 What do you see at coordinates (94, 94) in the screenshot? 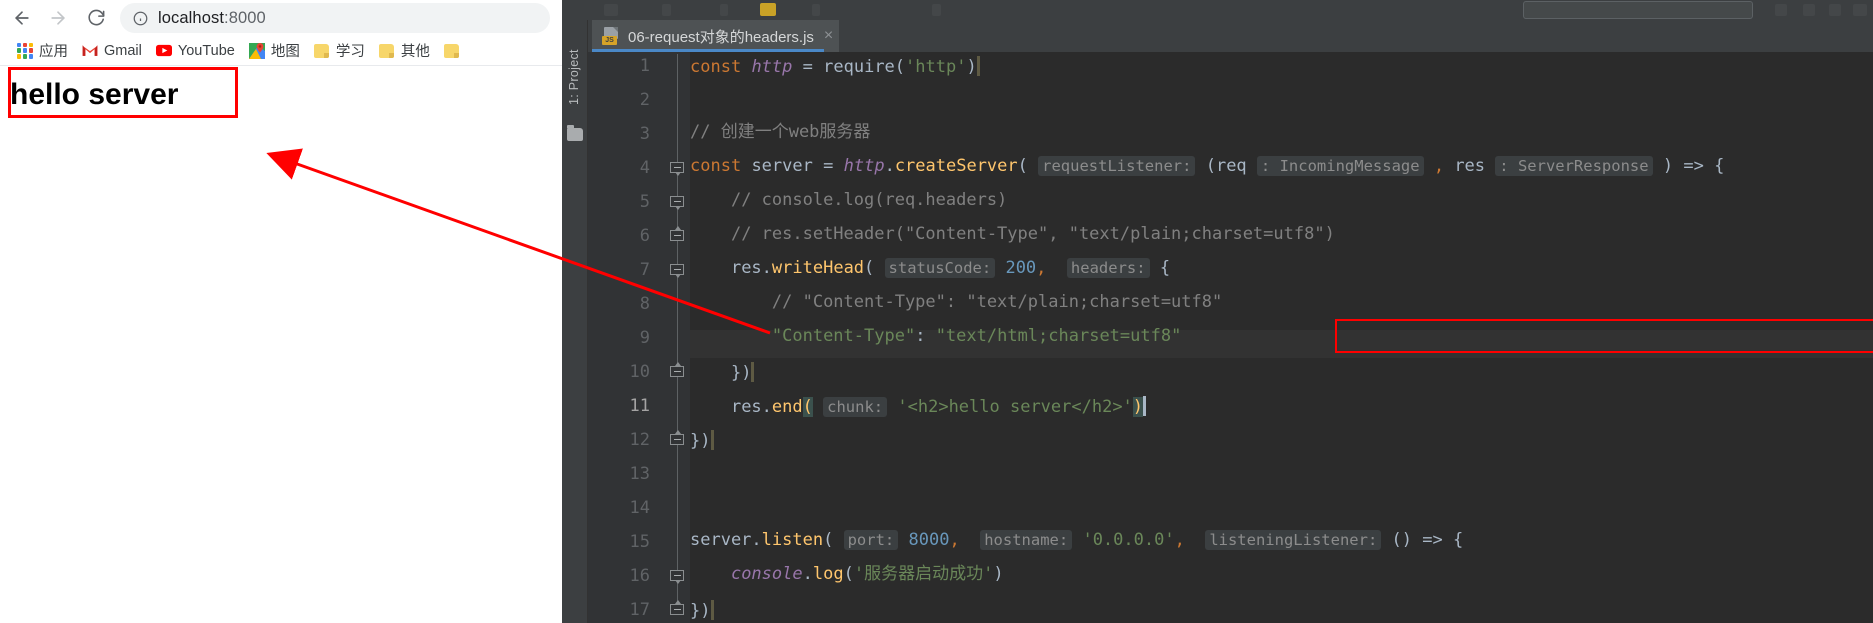
I see `page-heading: hello server` at bounding box center [94, 94].